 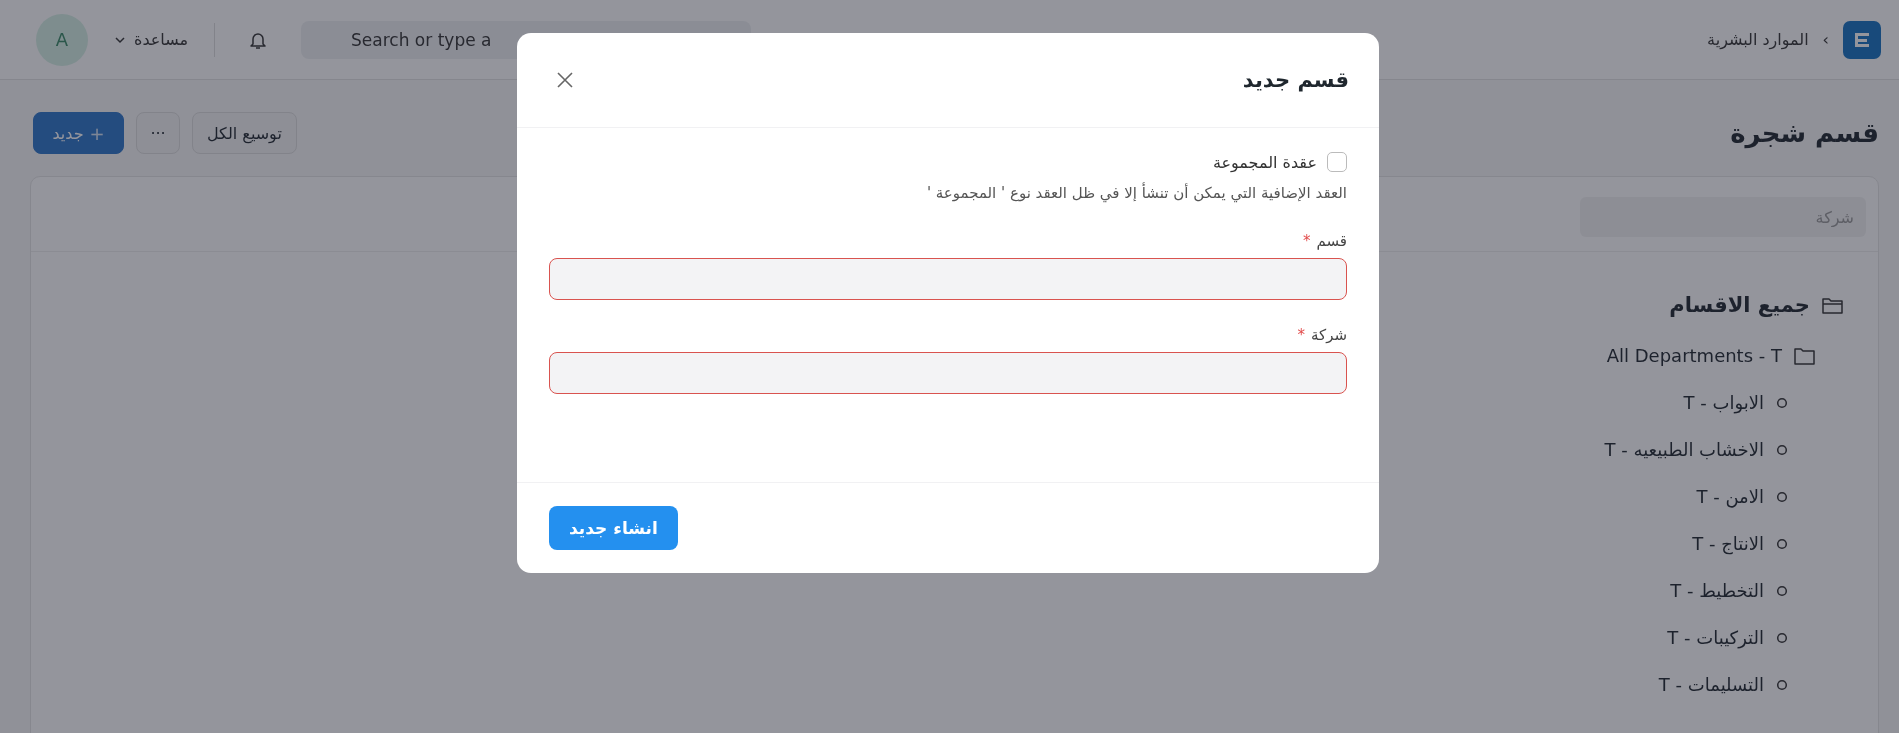 I want to click on tree-node: الابواب - T, so click(x=1735, y=402).